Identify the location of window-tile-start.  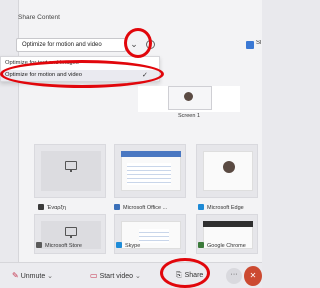
(70, 171).